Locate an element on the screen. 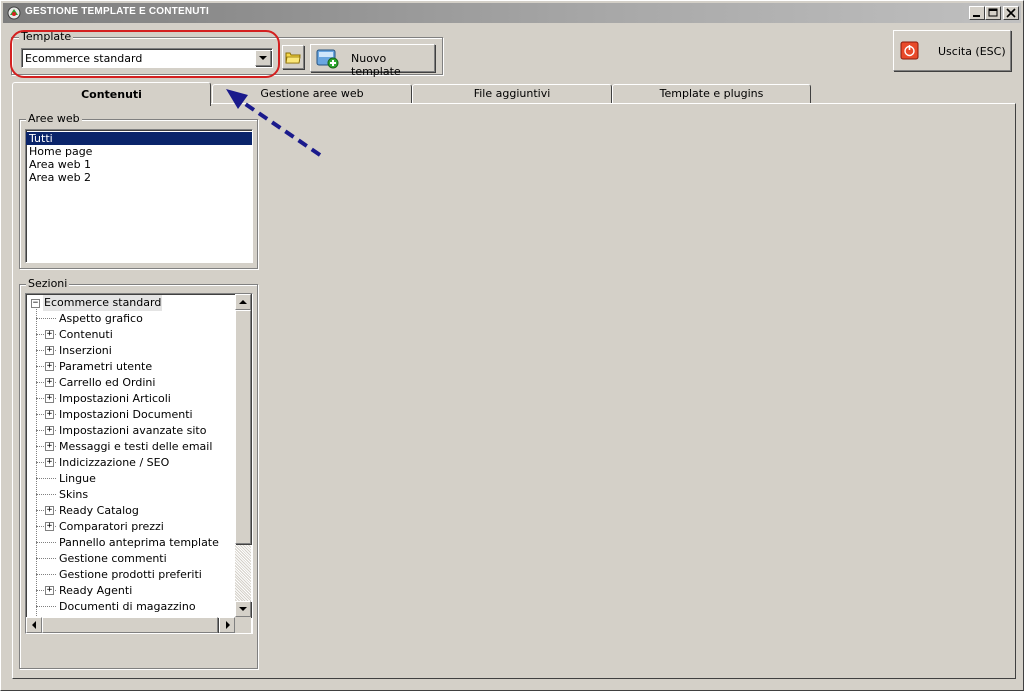 Image resolution: width=1024 pixels, height=691 pixels. scroll-down-button is located at coordinates (243, 609).